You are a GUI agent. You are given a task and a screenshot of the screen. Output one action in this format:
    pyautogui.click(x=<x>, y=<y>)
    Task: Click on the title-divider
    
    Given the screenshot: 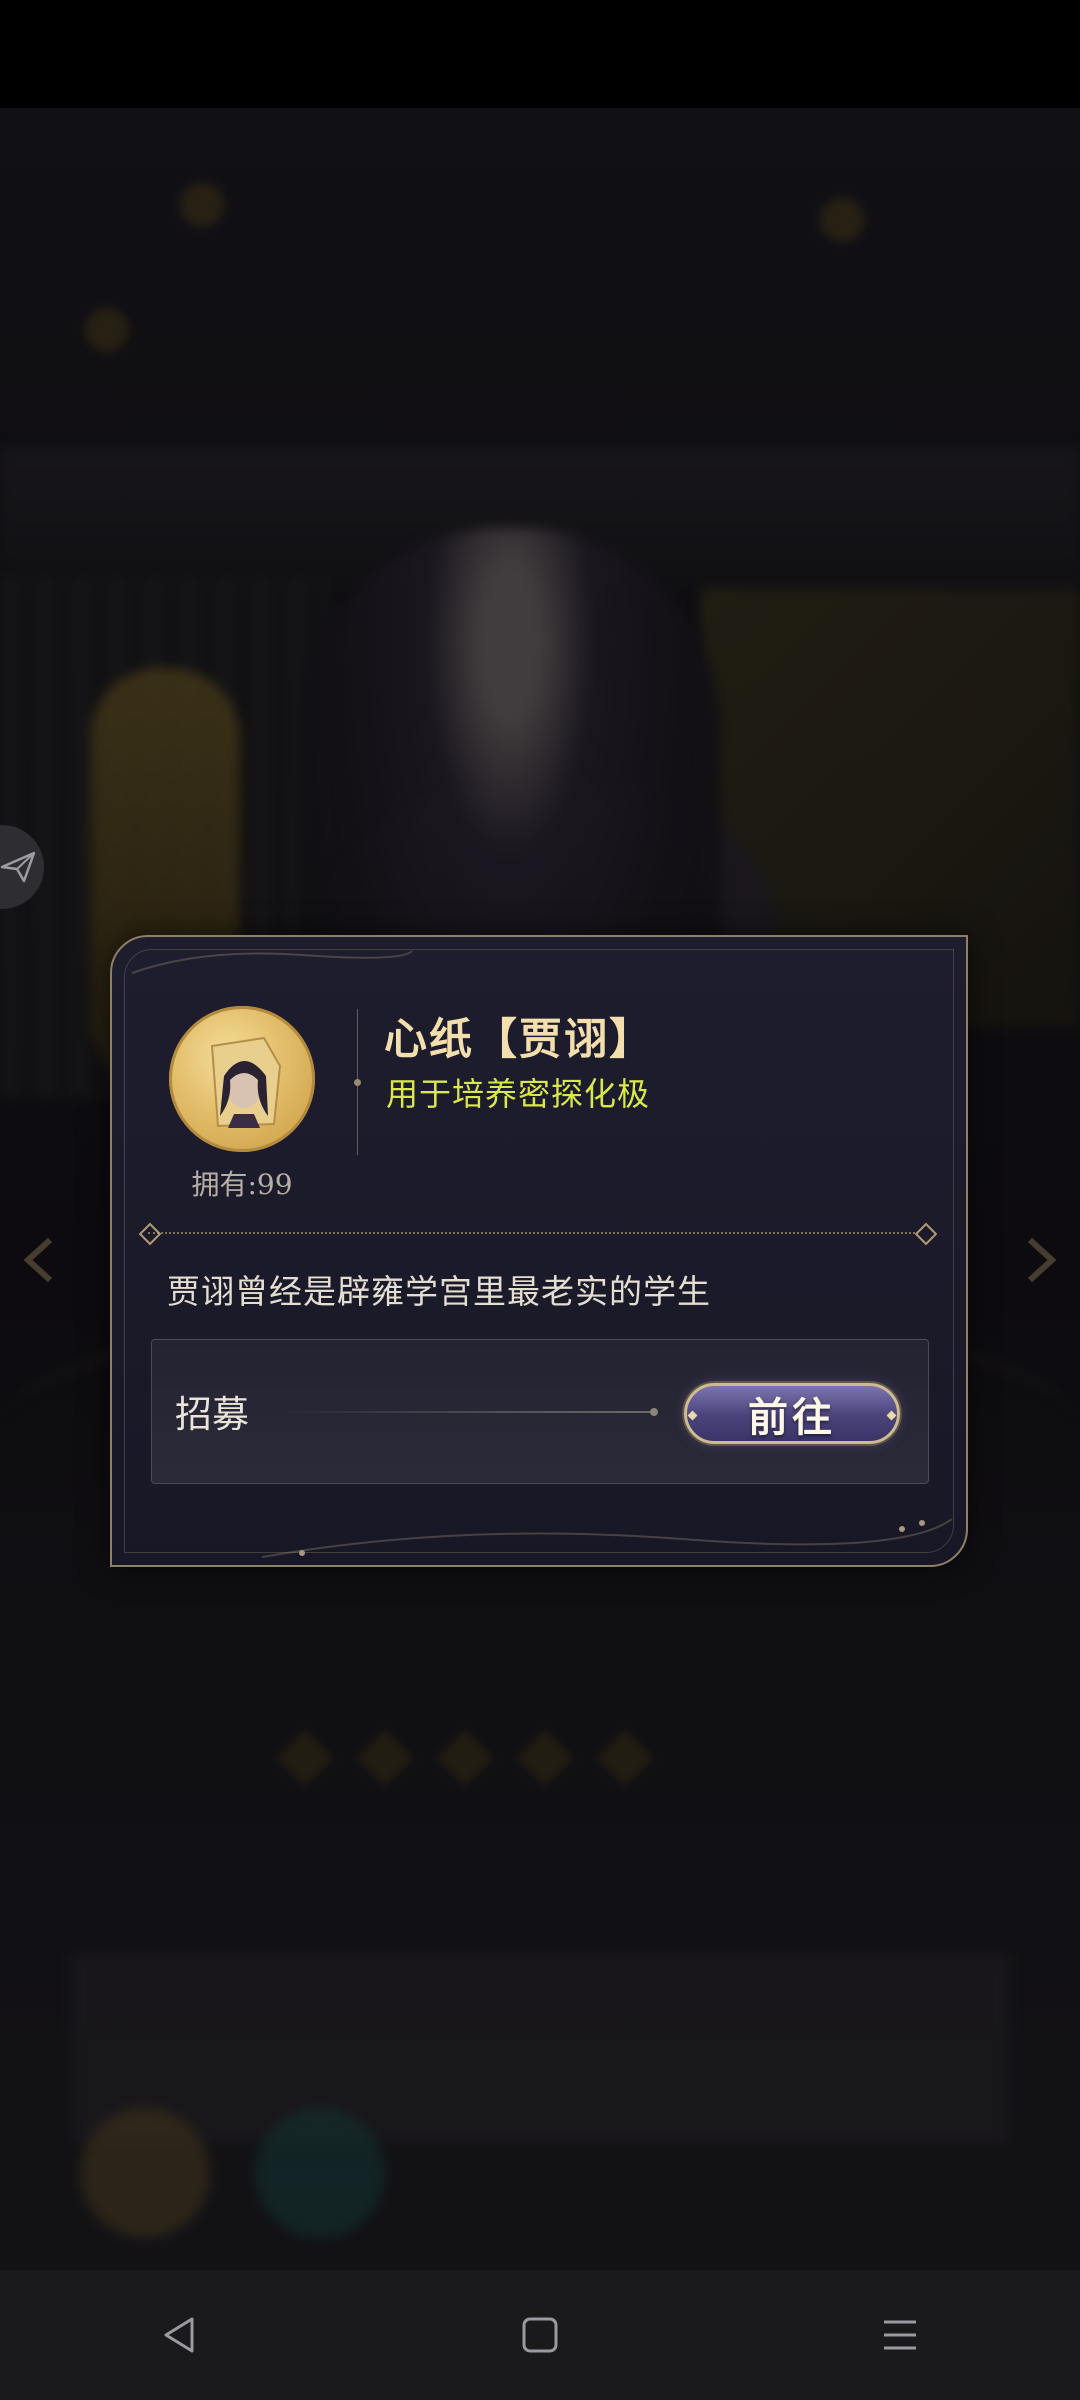 What is the action you would take?
    pyautogui.click(x=357, y=1082)
    